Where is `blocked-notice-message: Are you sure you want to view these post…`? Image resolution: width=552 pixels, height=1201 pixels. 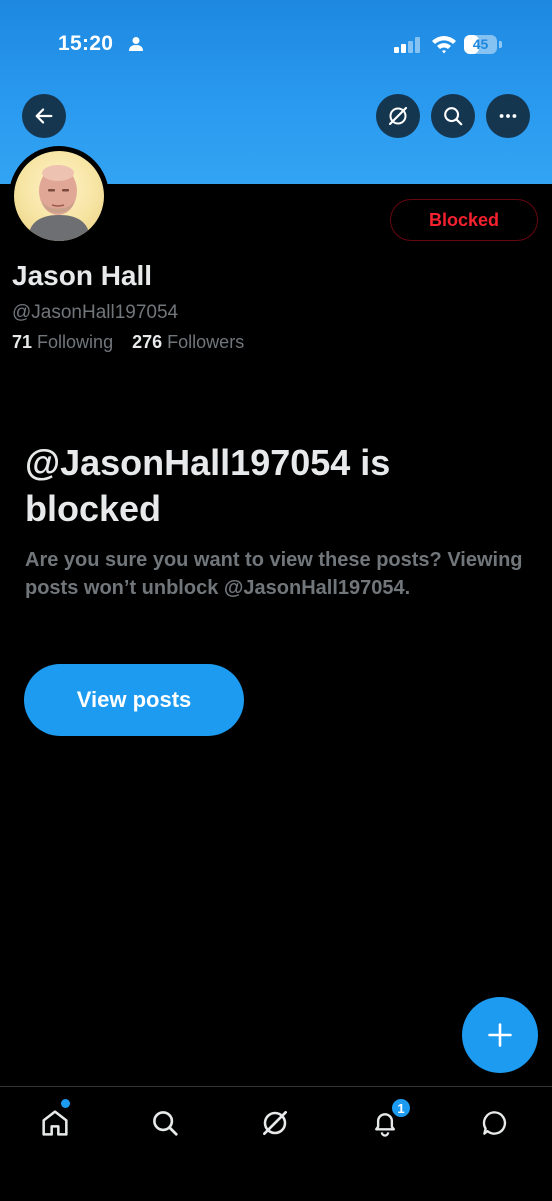
blocked-notice-message: Are you sure you want to view these post… is located at coordinates (274, 574).